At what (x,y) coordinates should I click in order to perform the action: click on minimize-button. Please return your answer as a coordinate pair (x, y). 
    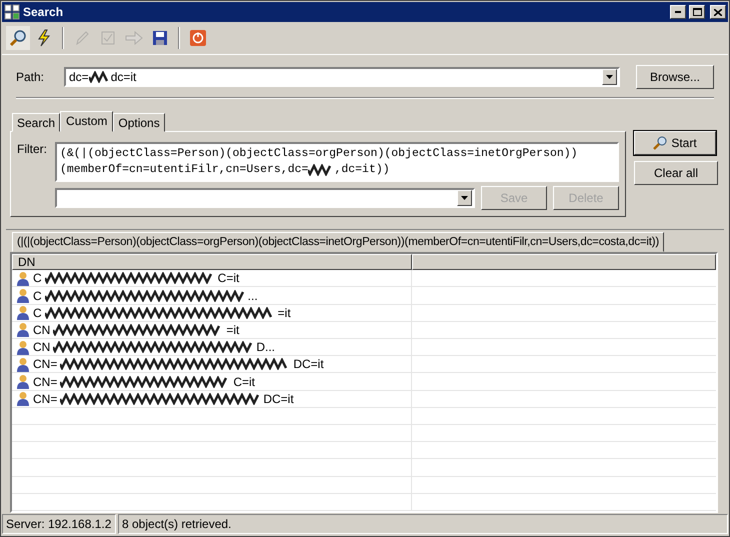
    Looking at the image, I should click on (678, 12).